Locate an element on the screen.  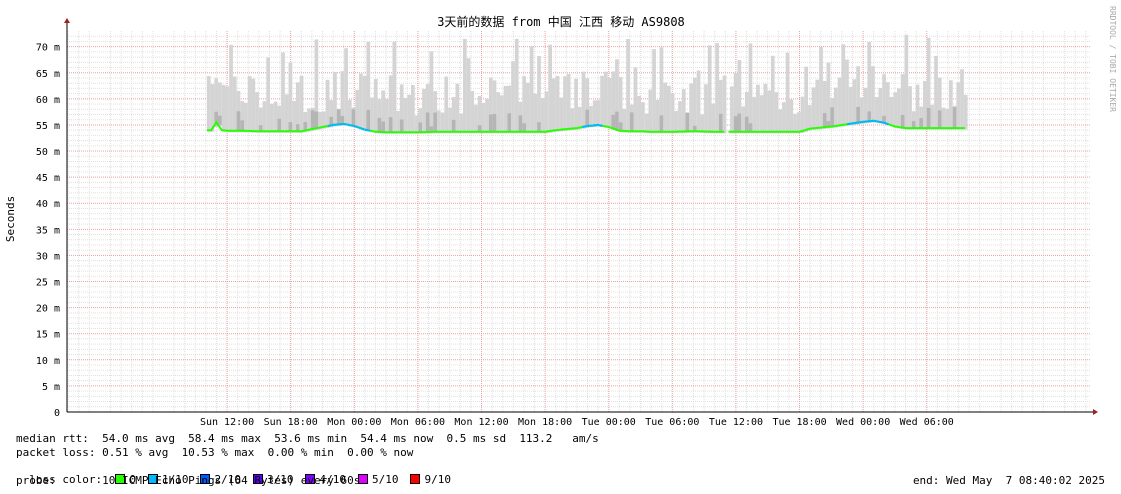
y-tick-label: 5 m is located at coordinates (51, 387).